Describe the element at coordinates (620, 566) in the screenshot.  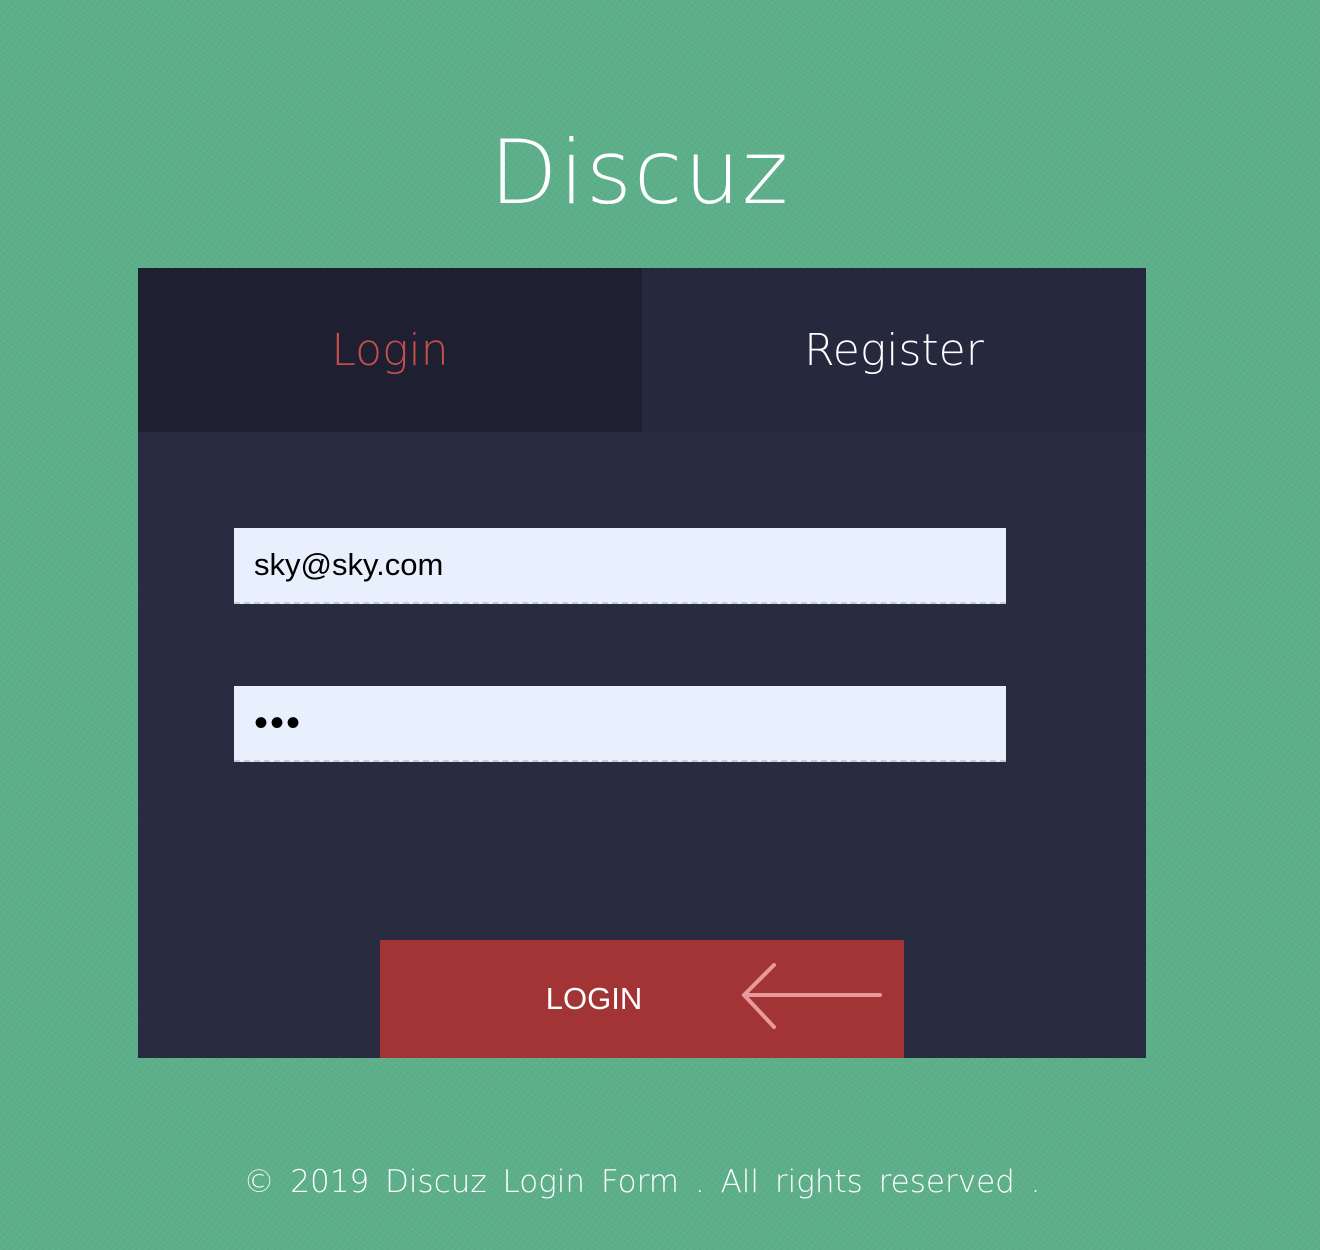
I see `email-field` at that location.